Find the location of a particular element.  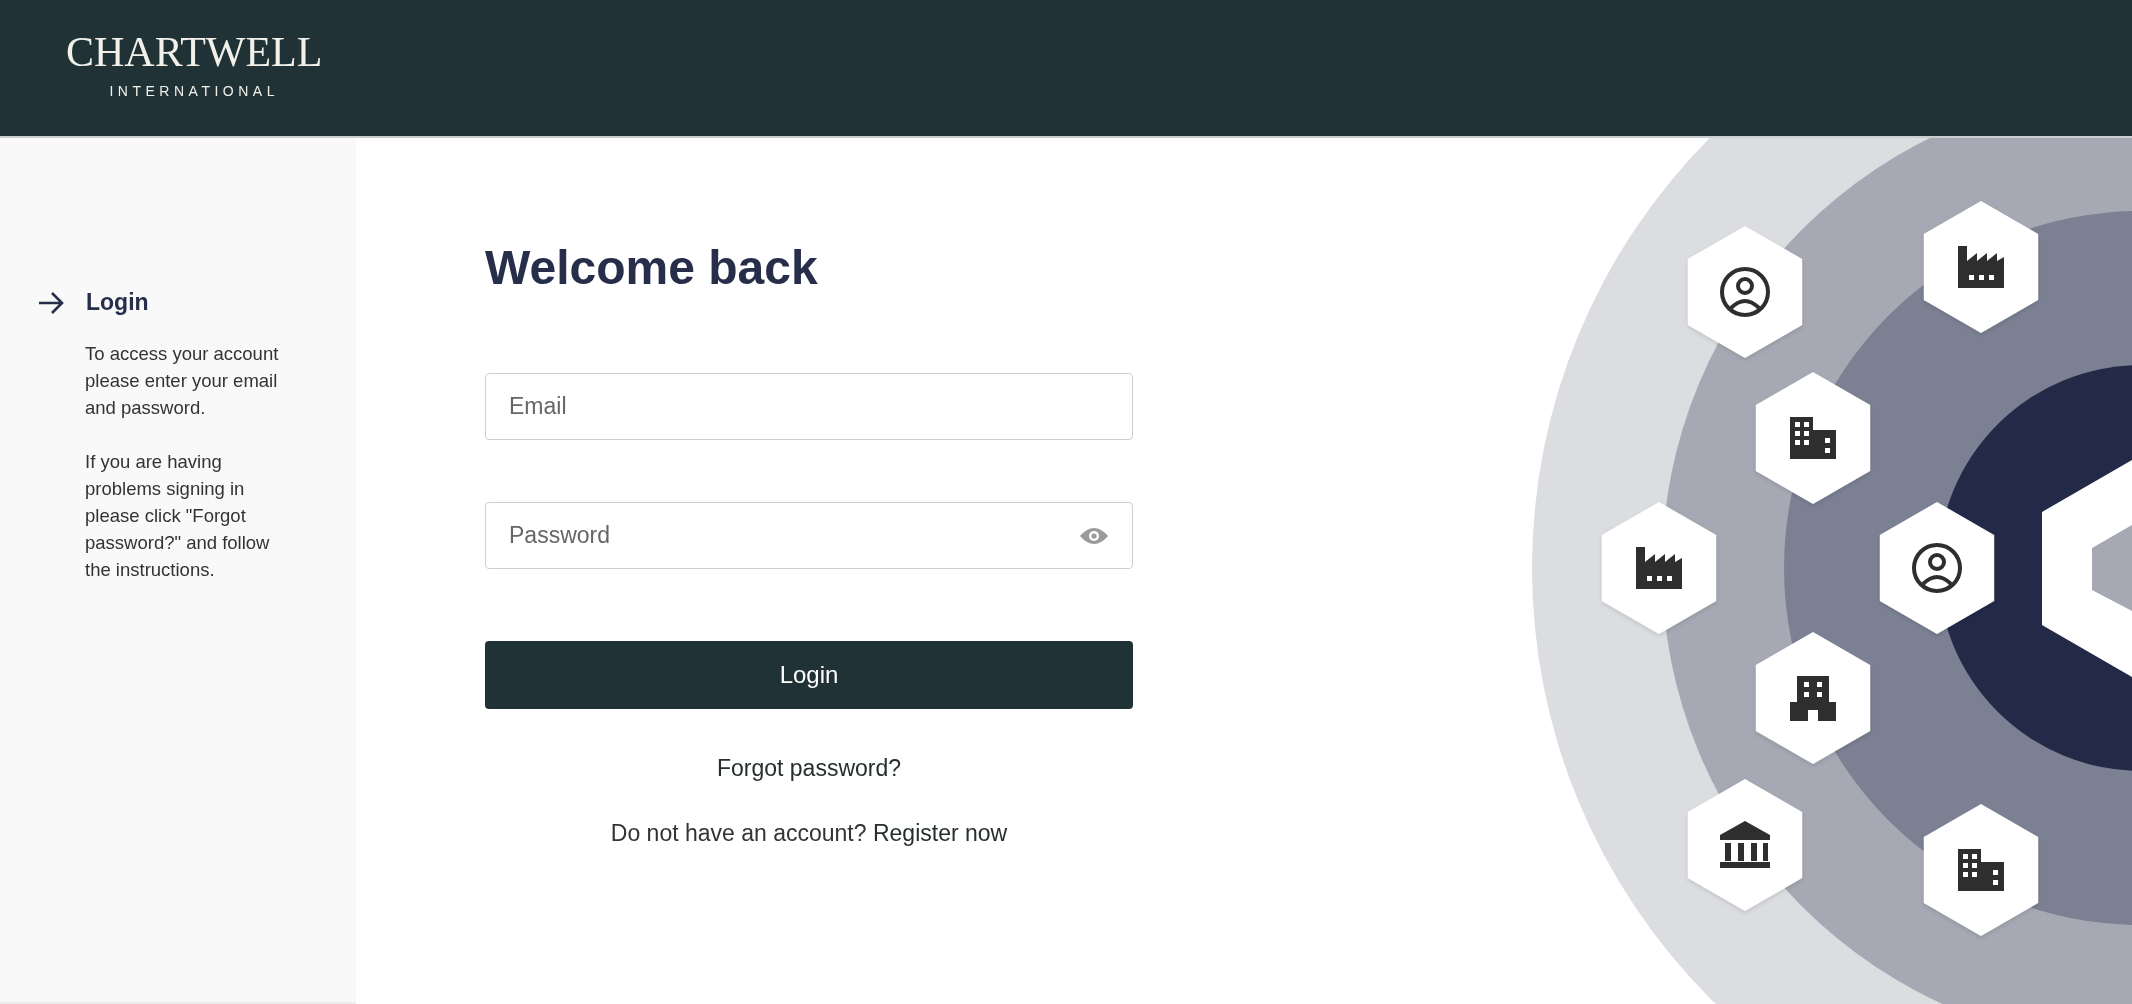

eye-icon is located at coordinates (1094, 535).